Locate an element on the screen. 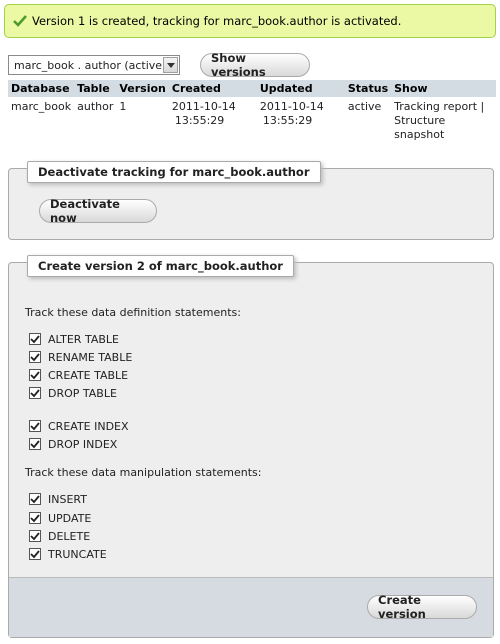  checkbox-create-index: CREATE INDEX is located at coordinates (79, 426).